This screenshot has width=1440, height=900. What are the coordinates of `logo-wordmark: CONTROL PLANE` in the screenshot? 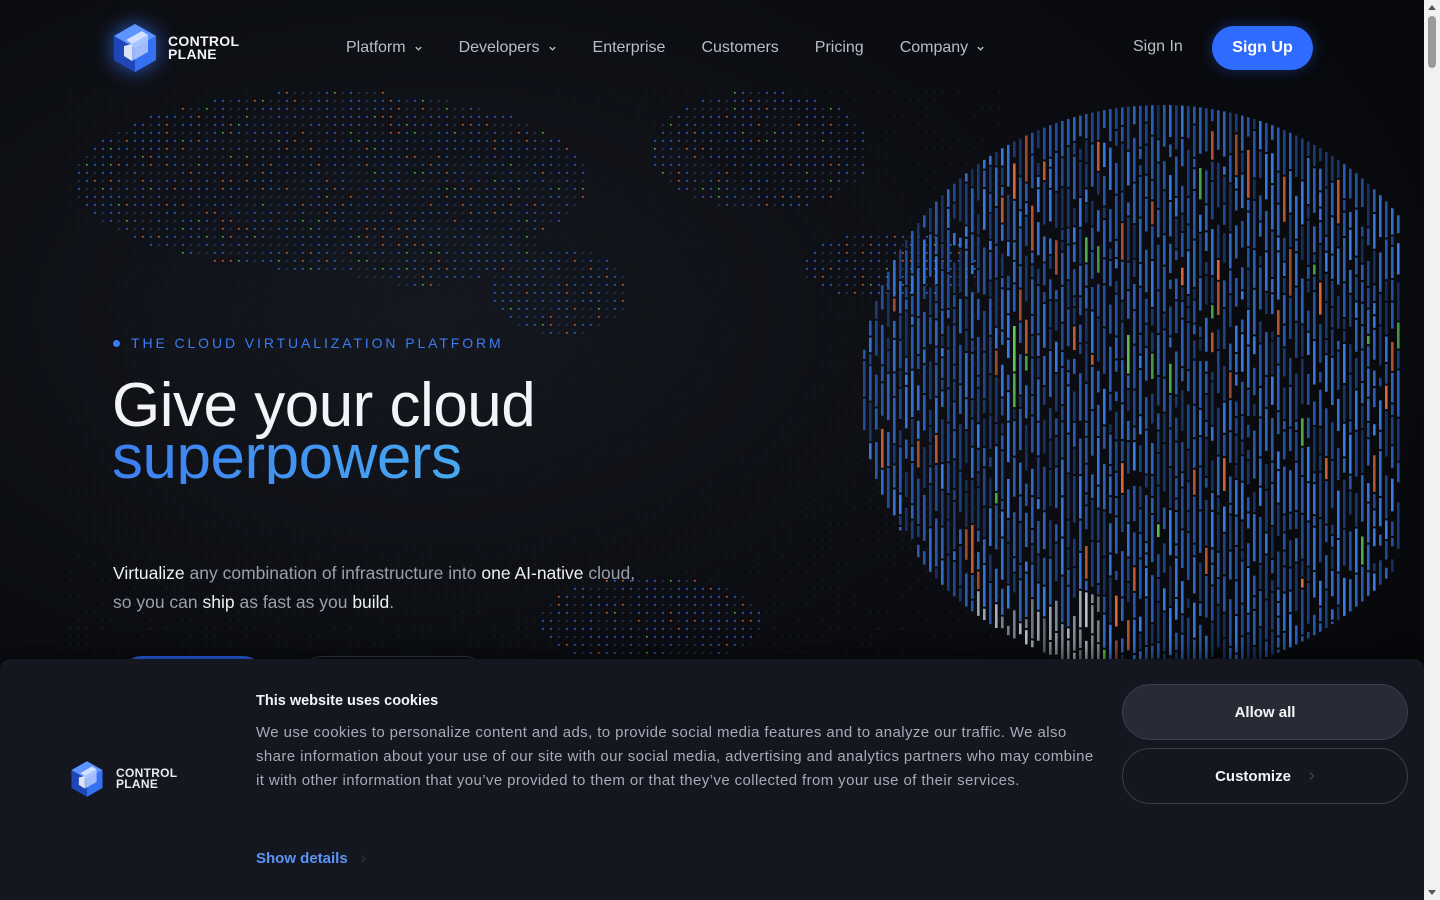 It's located at (203, 48).